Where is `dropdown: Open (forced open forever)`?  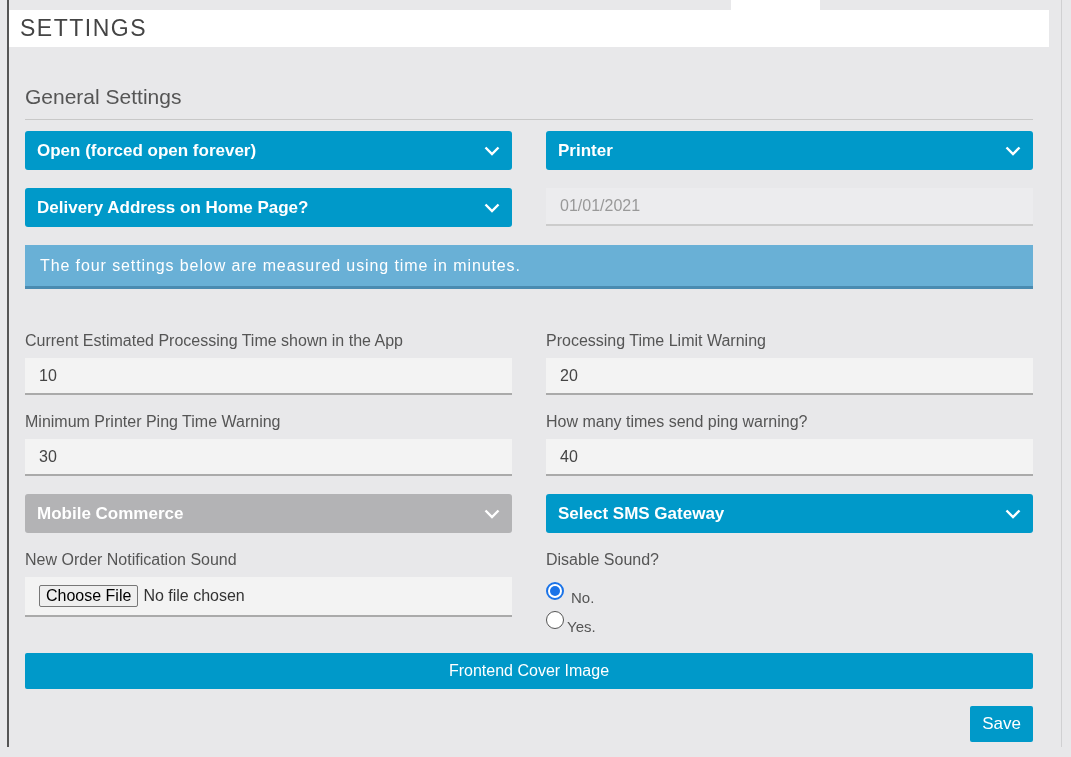 dropdown: Open (forced open forever) is located at coordinates (268, 150).